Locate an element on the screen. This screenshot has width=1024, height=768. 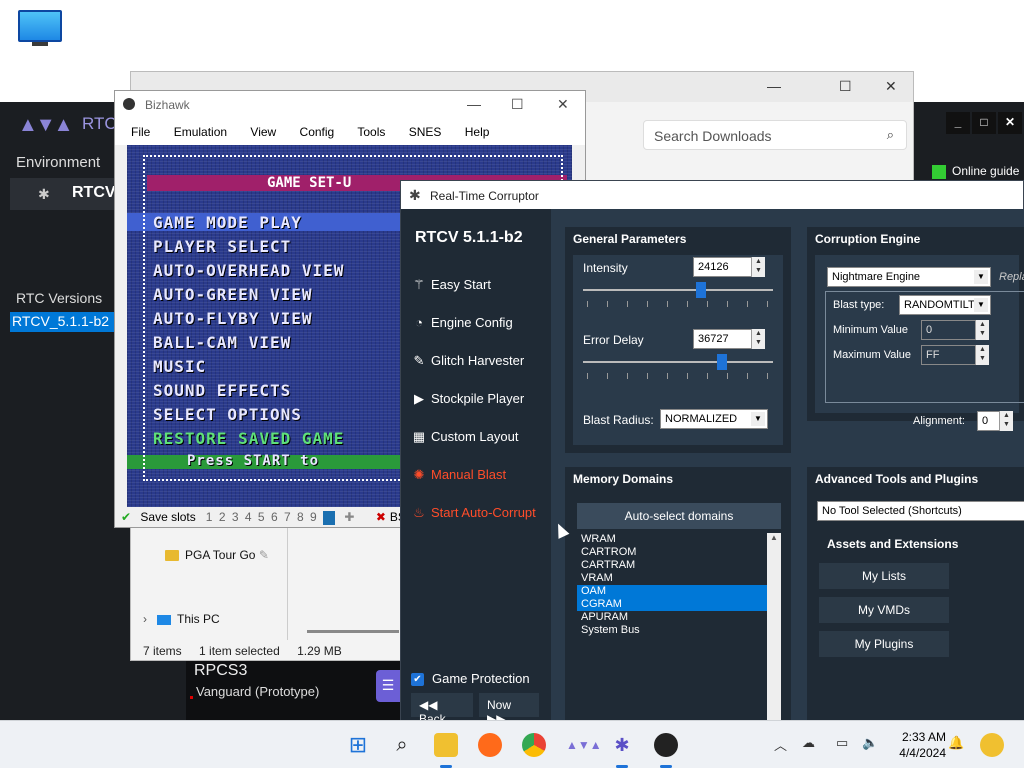
cloud-icon: ☁ is located at coordinates (808, 743).